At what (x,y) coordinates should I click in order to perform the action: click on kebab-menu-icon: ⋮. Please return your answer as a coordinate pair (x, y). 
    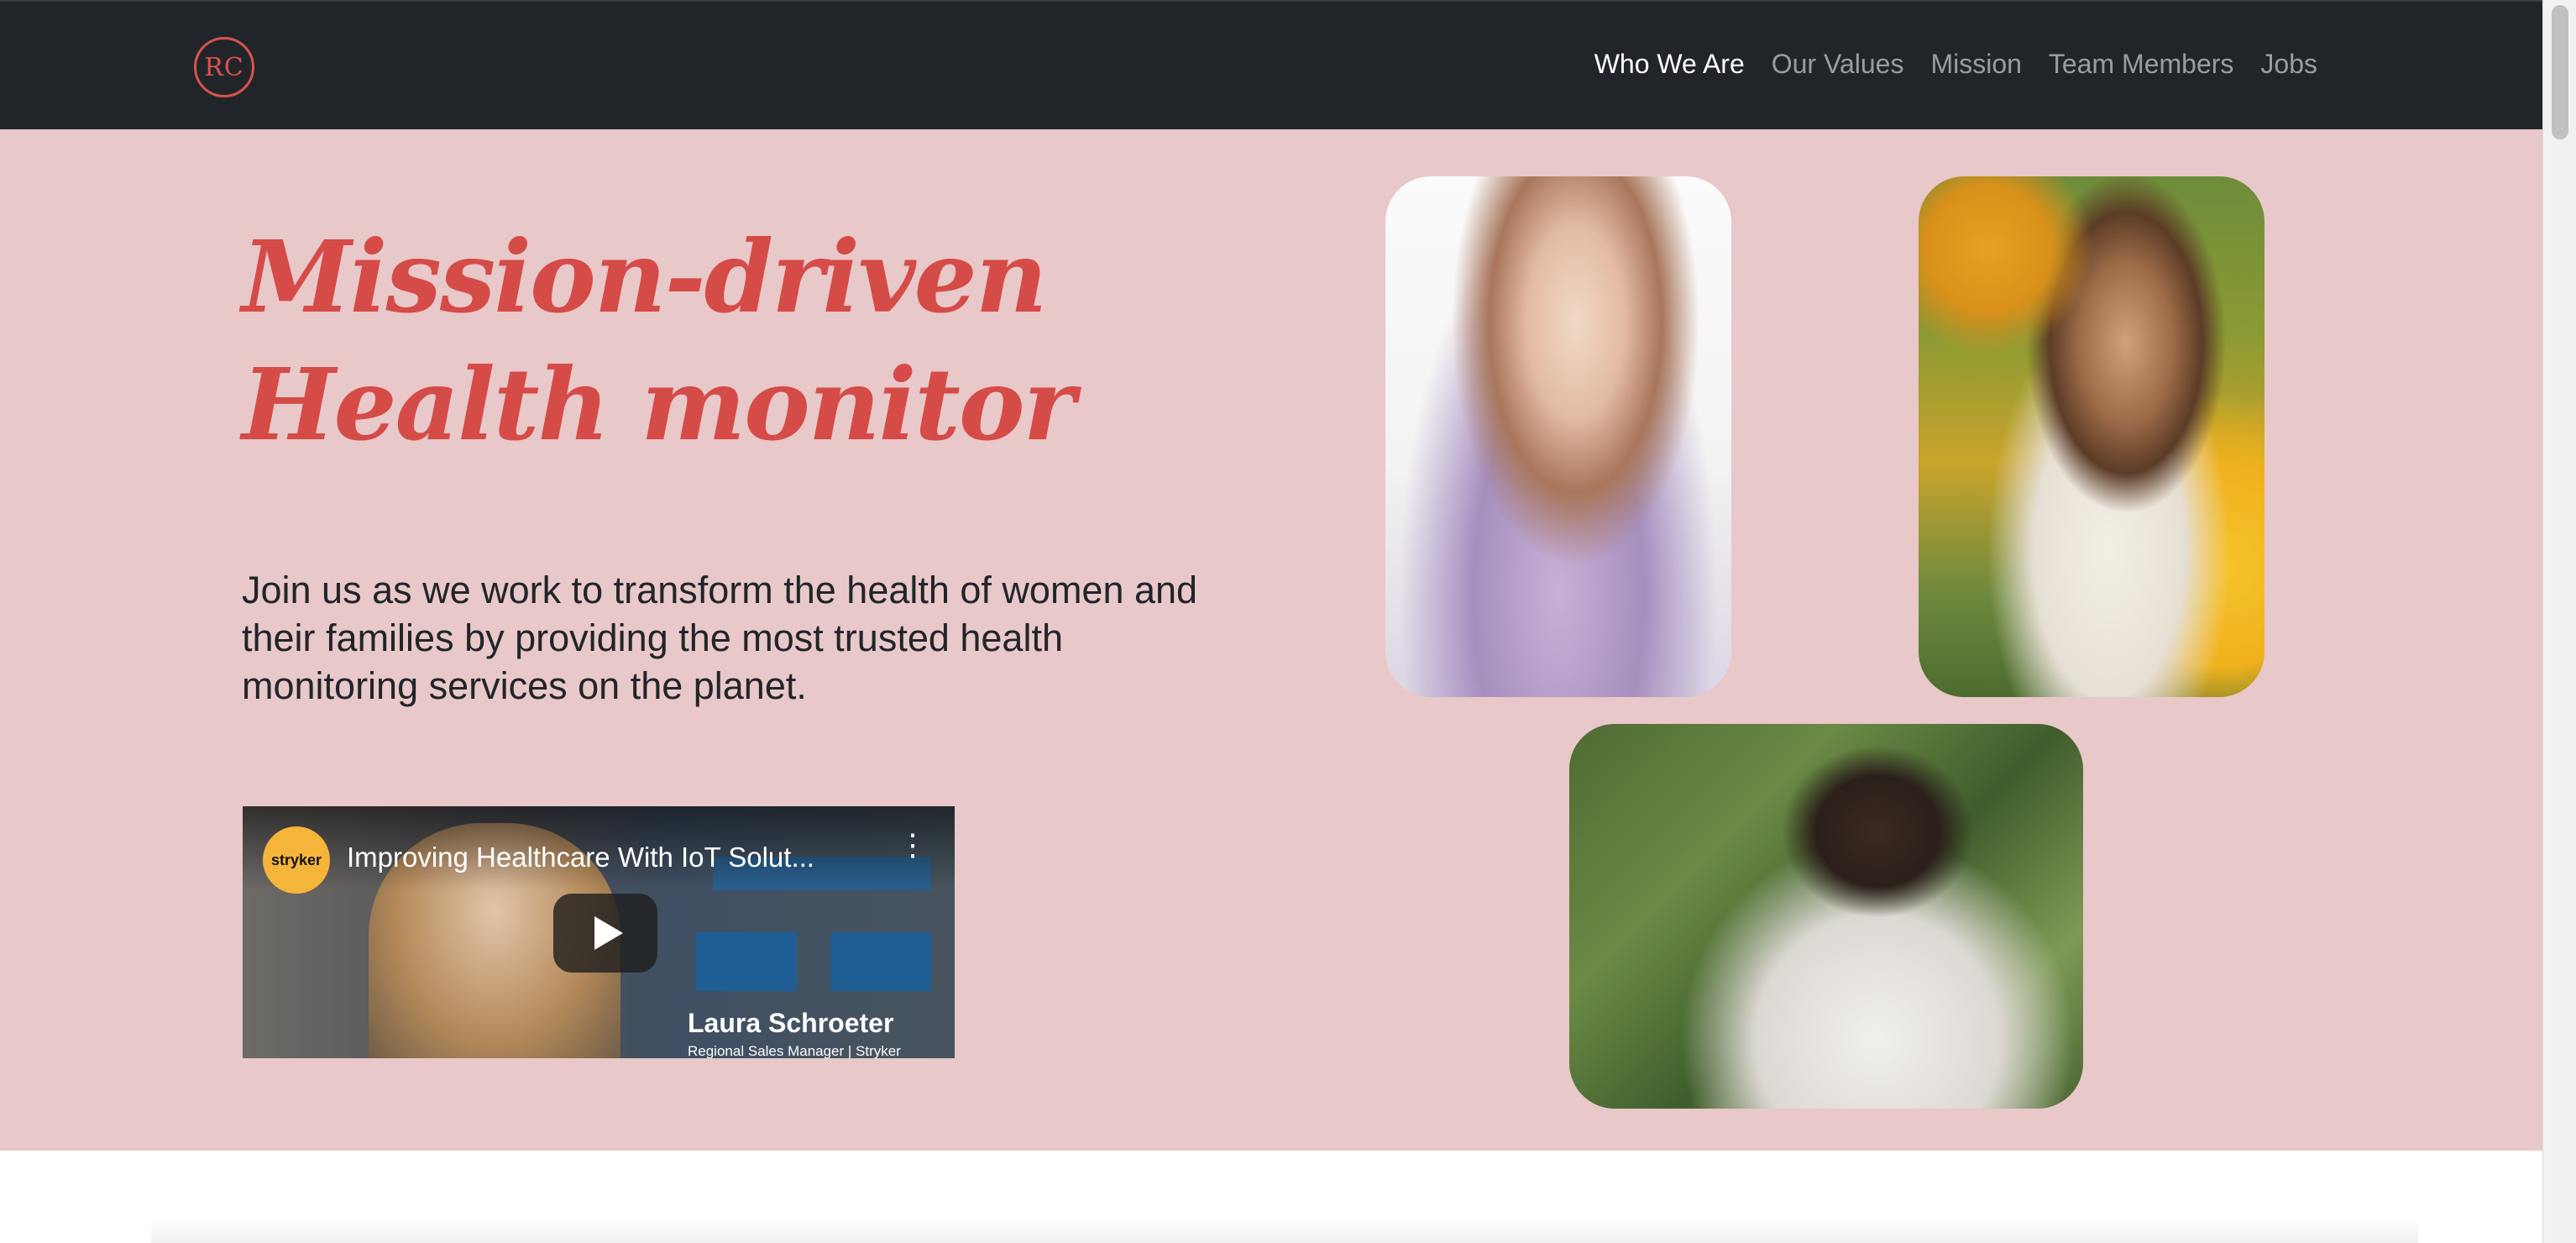
    Looking at the image, I should click on (913, 845).